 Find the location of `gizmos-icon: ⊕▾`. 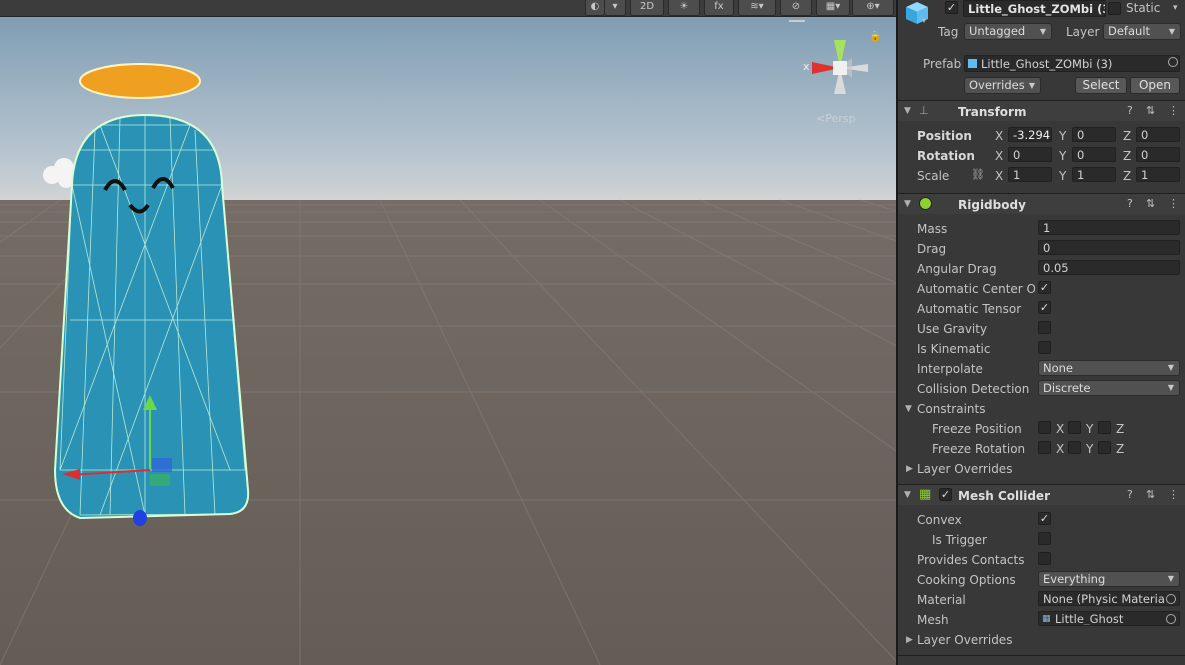

gizmos-icon: ⊕▾ is located at coordinates (873, 8).